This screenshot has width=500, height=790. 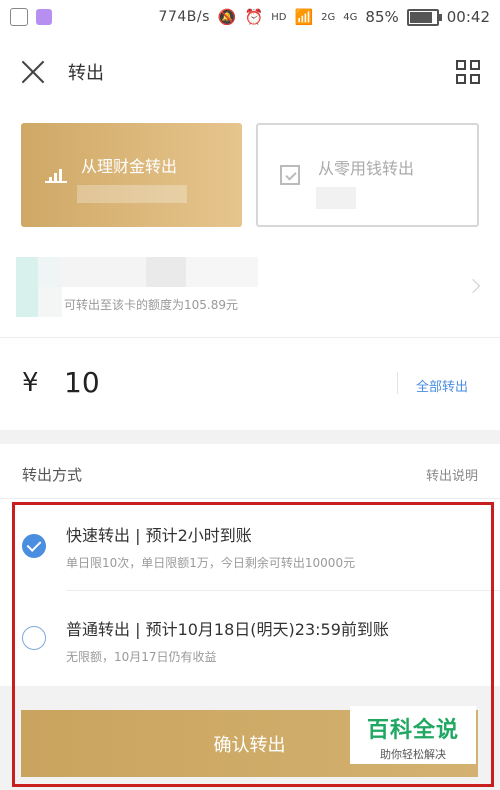 What do you see at coordinates (366, 168) in the screenshot?
I see `source-card-change-label: 从零用钱转出` at bounding box center [366, 168].